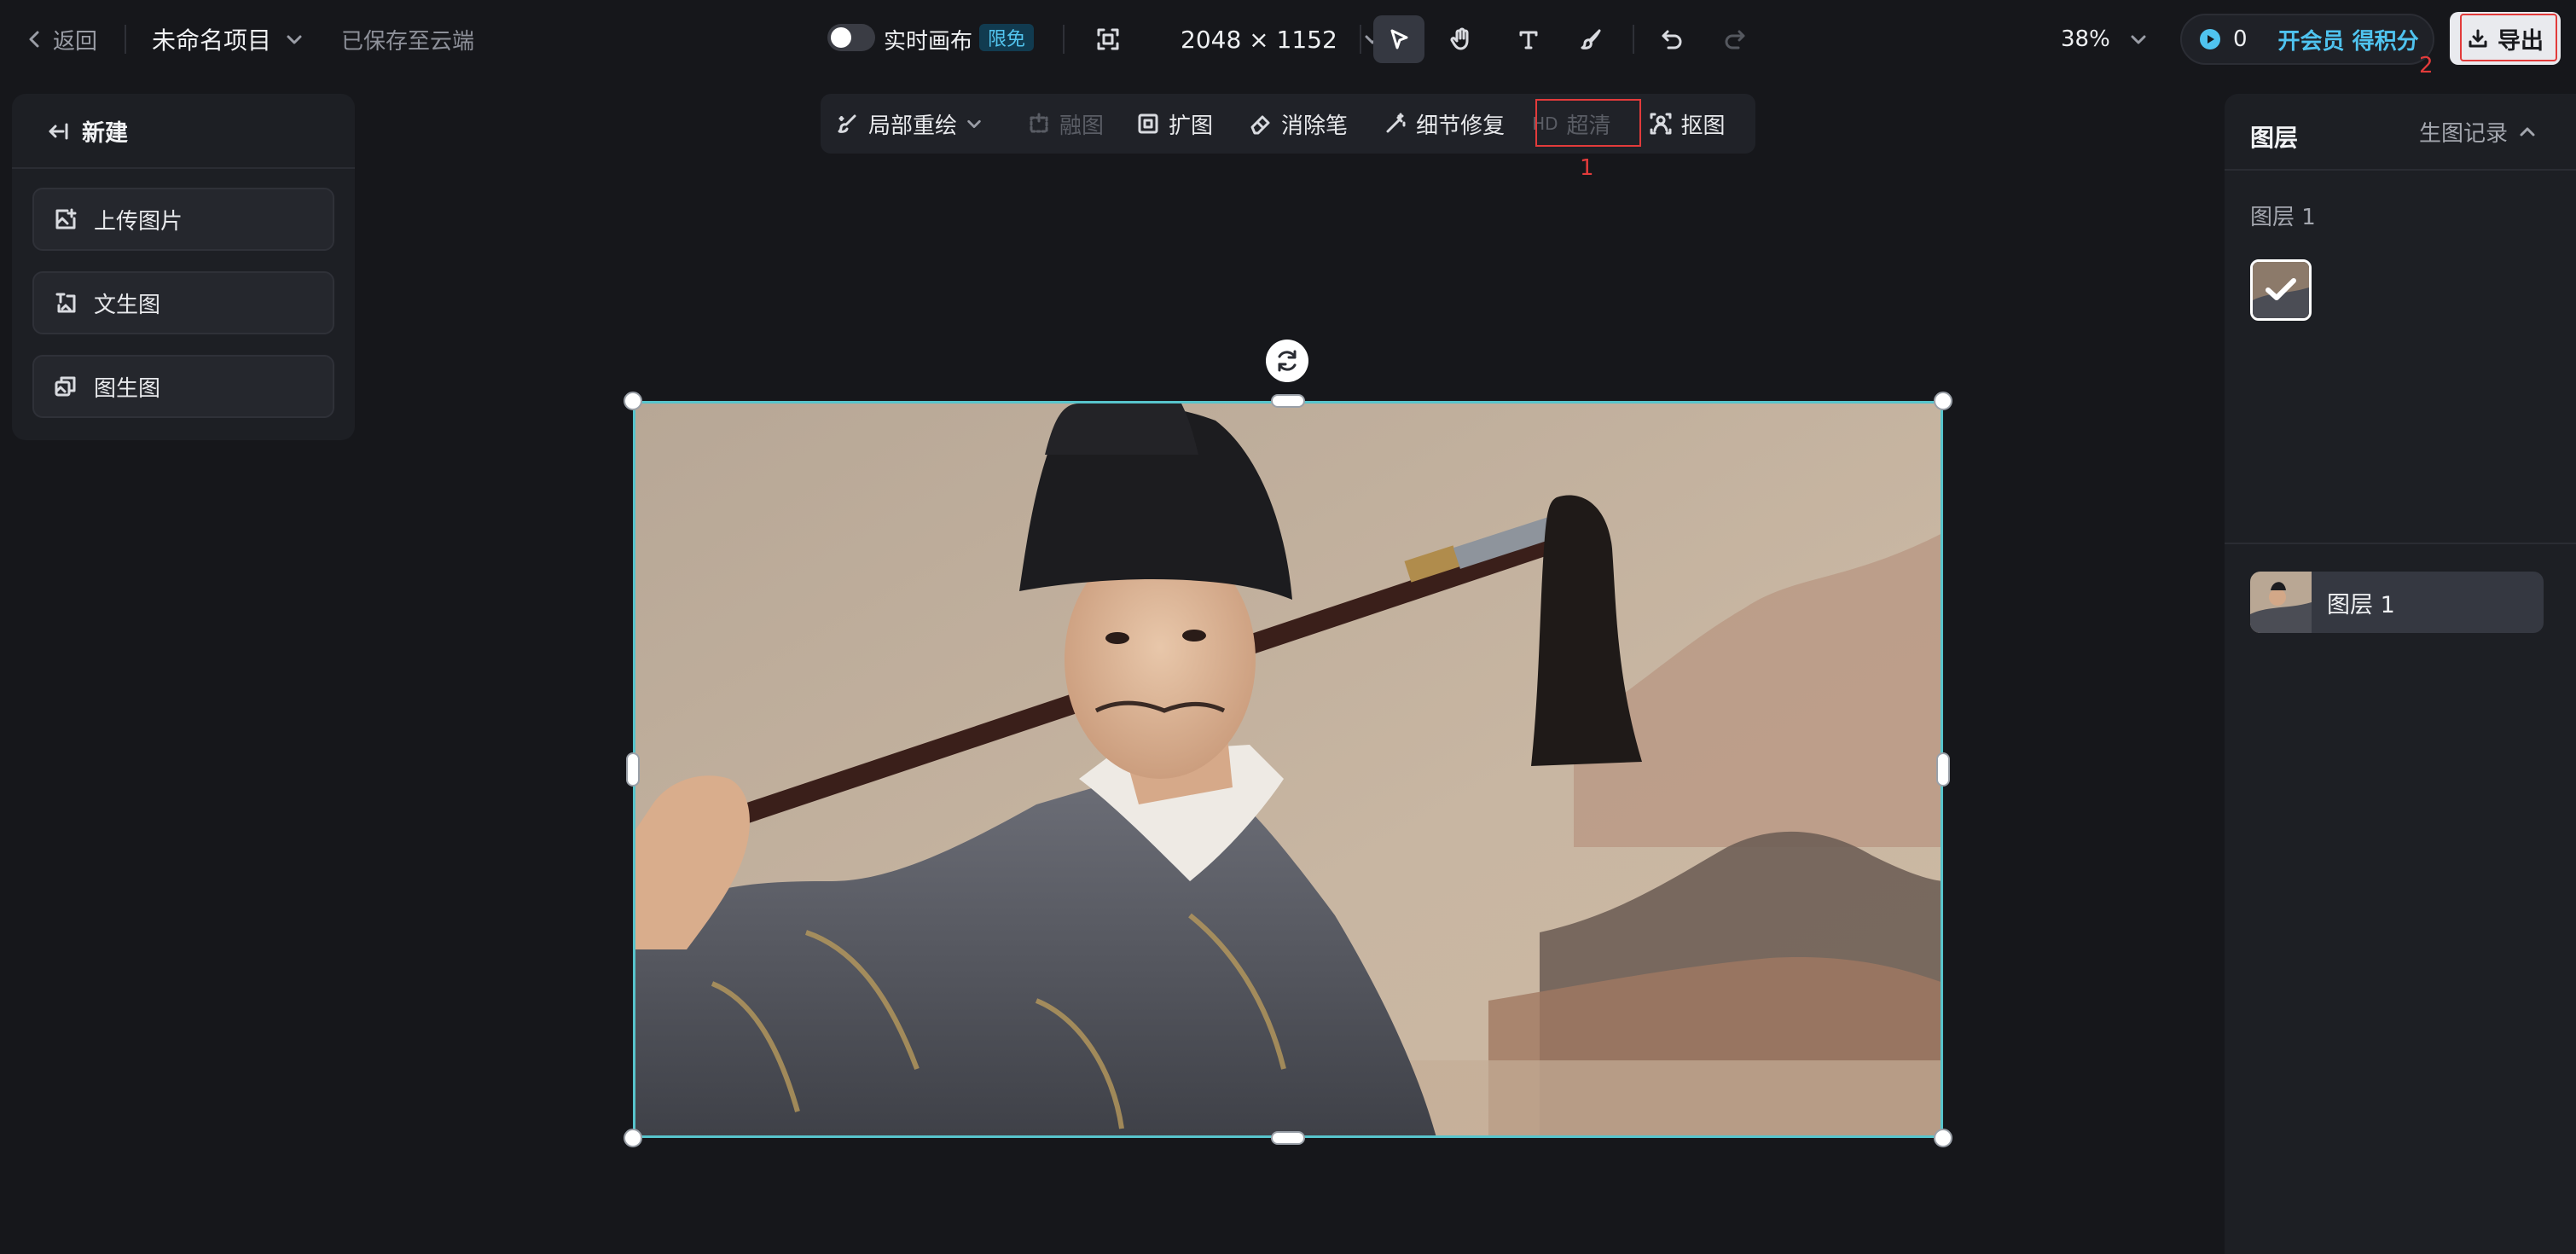  I want to click on text-tool-button, so click(1528, 39).